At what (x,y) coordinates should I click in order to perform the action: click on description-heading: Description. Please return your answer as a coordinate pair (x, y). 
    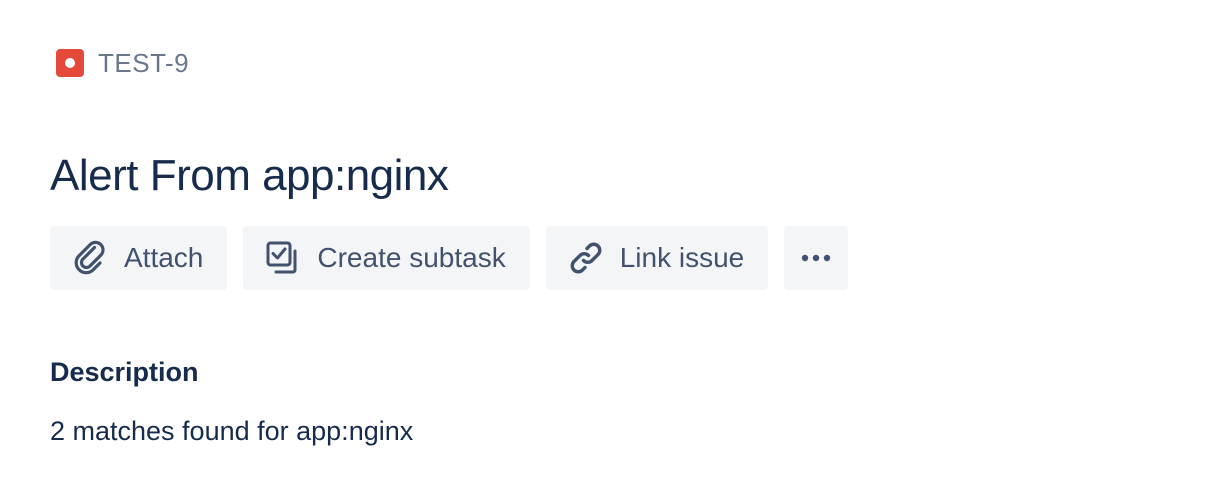
    Looking at the image, I should click on (124, 372).